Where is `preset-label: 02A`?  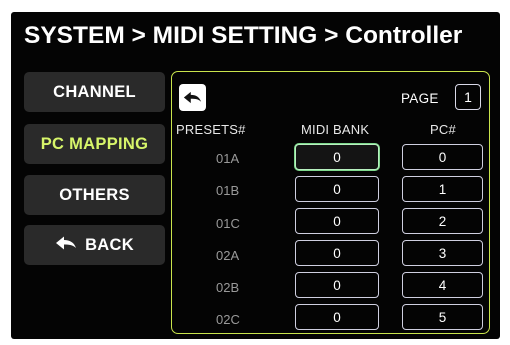
preset-label: 02A is located at coordinates (228, 255).